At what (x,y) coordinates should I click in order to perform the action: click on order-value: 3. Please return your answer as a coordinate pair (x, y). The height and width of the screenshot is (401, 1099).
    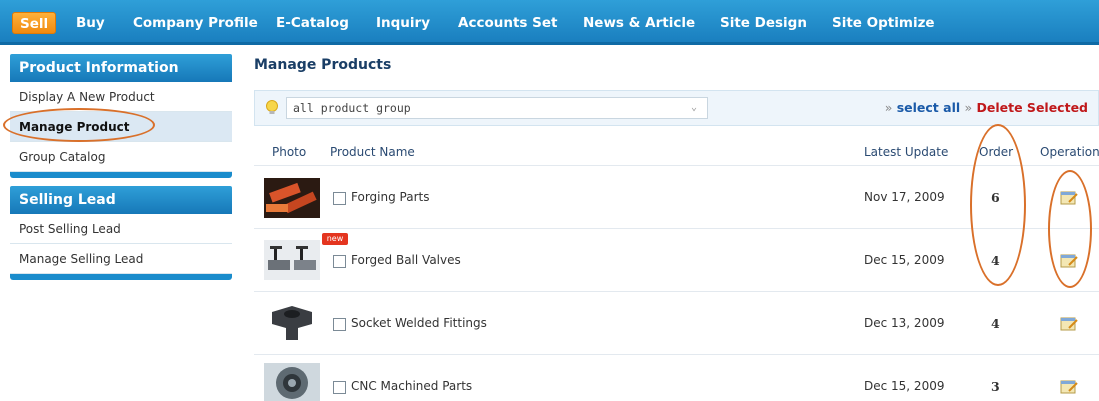
    Looking at the image, I should click on (995, 386).